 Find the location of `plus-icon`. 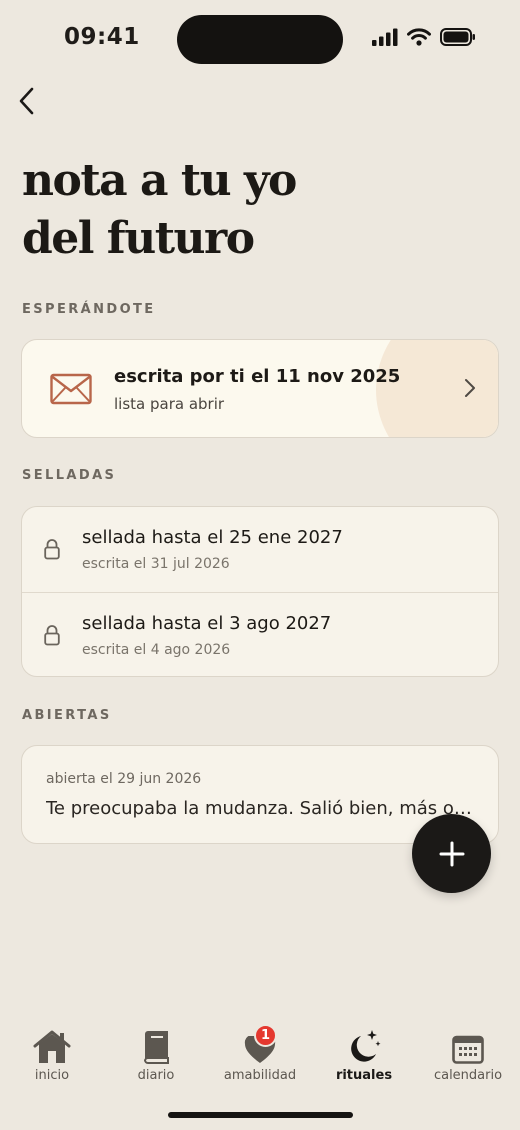

plus-icon is located at coordinates (451, 853).